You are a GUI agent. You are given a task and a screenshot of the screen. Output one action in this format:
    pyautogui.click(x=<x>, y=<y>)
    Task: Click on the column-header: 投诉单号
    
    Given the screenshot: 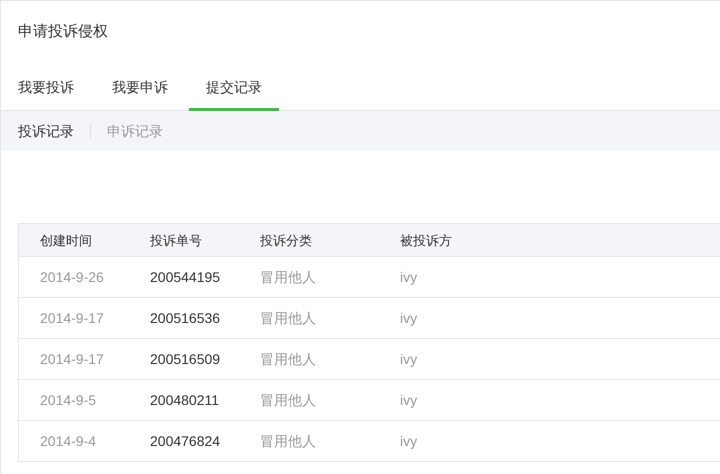 What is the action you would take?
    pyautogui.click(x=176, y=240)
    